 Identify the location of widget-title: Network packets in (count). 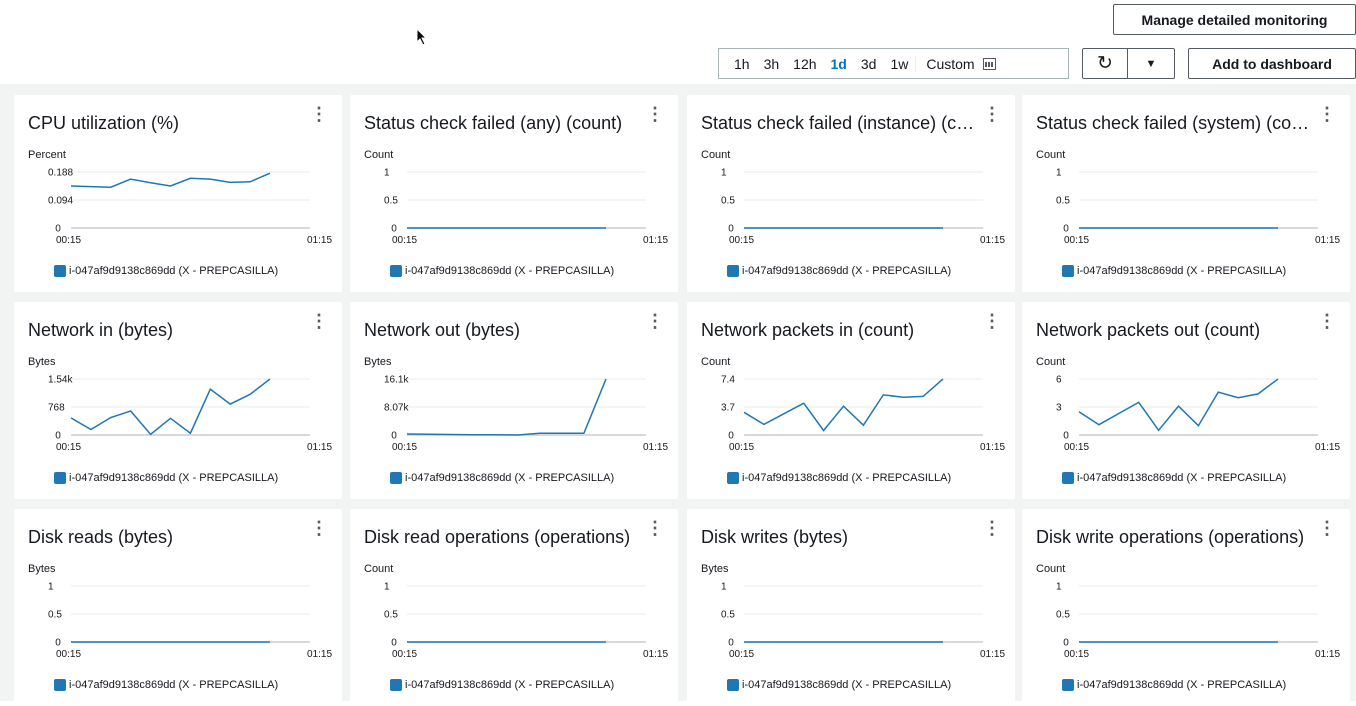
(808, 330).